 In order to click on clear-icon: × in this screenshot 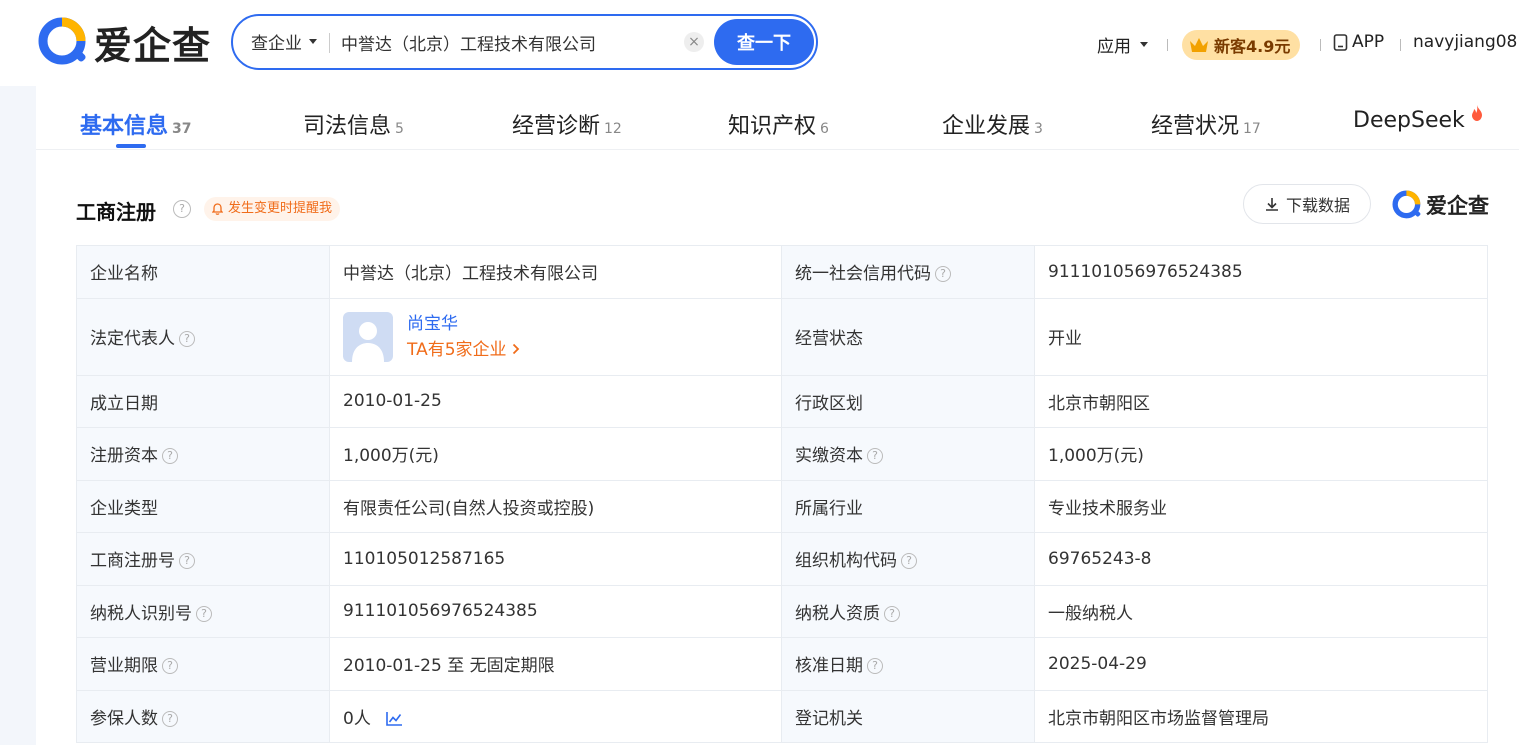, I will do `click(694, 42)`.